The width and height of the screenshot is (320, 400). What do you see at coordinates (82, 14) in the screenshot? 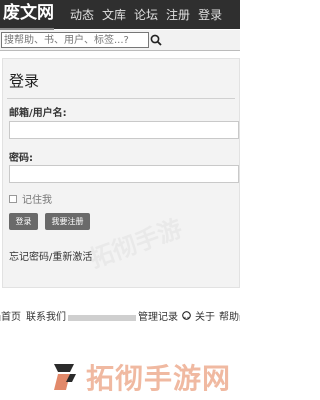
I see `nav-item-feed: 动态` at bounding box center [82, 14].